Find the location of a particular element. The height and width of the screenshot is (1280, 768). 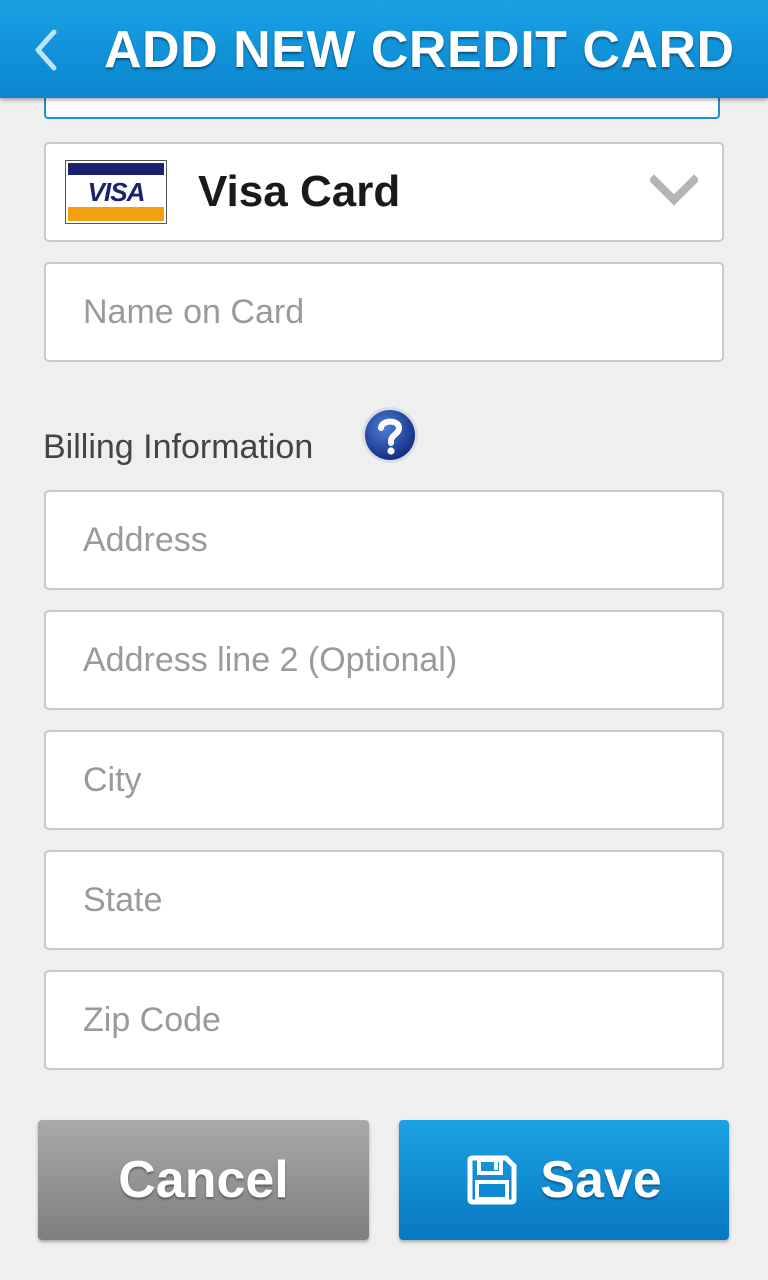

cancel-button: Cancel is located at coordinates (203, 1180).